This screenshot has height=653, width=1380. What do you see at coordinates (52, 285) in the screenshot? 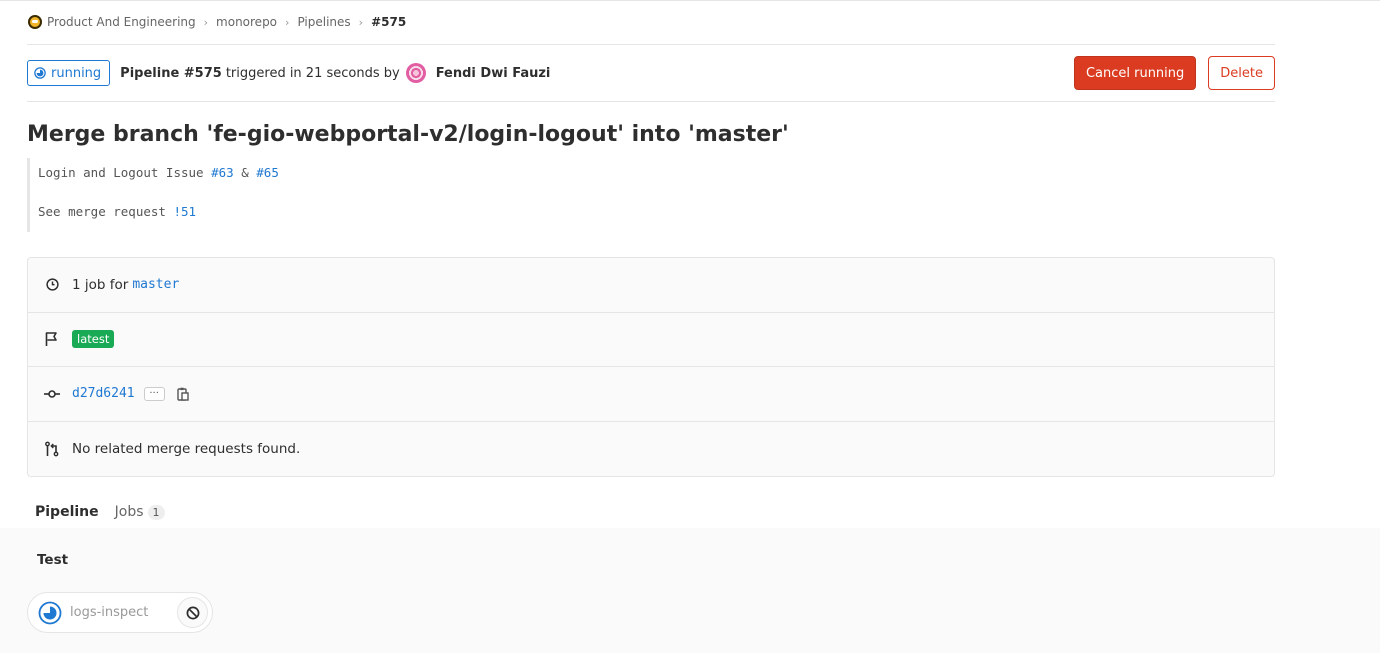
I see `clock-icon` at bounding box center [52, 285].